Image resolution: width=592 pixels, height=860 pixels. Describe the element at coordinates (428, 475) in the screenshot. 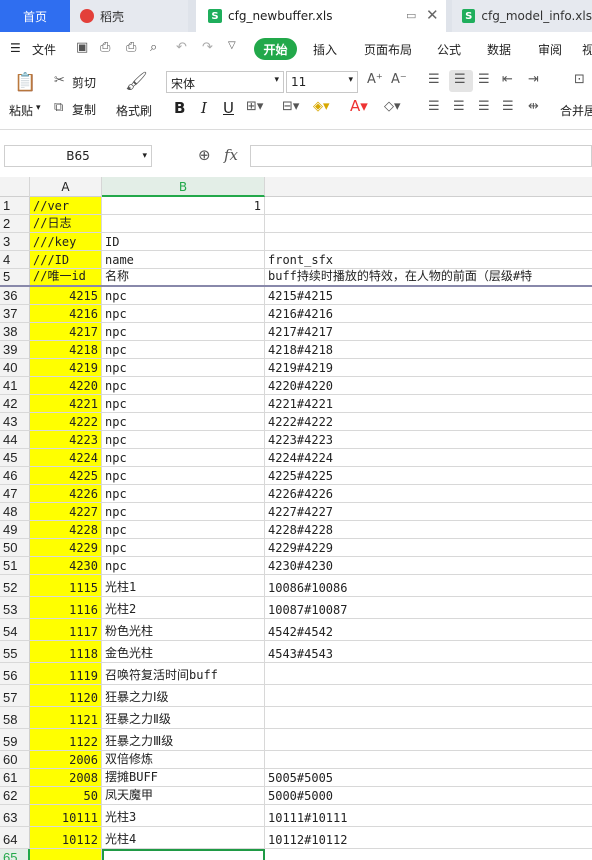

I see `cell-c: 4225#4225` at that location.